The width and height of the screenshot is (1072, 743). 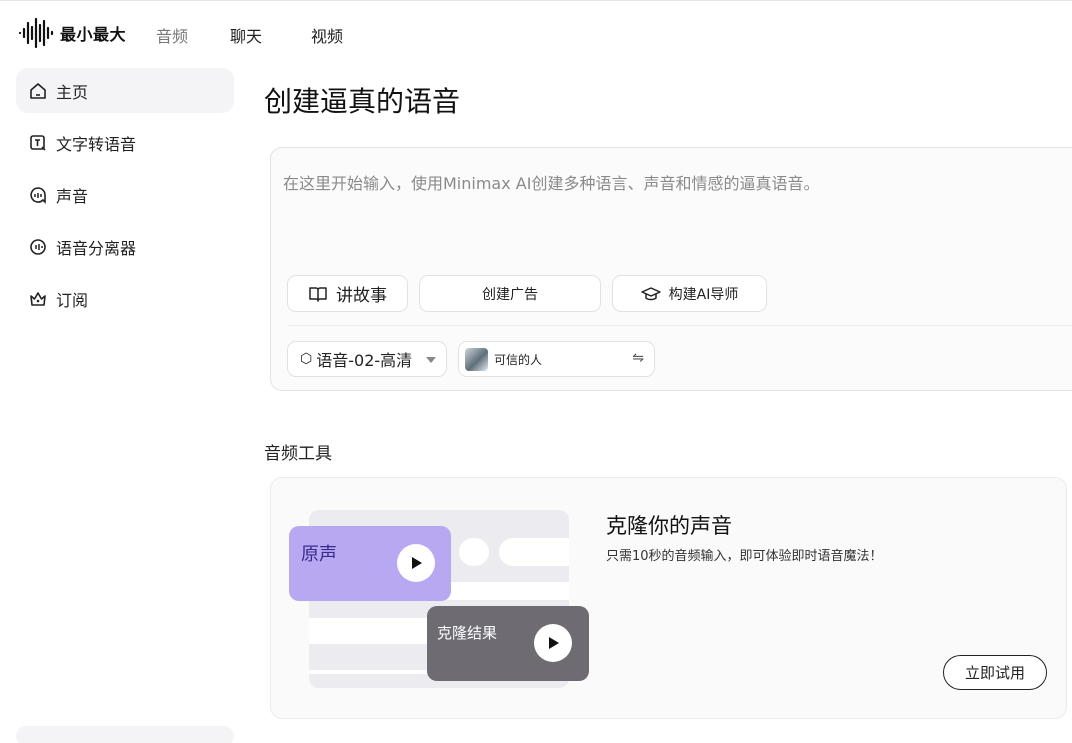 I want to click on book-icon, so click(x=318, y=294).